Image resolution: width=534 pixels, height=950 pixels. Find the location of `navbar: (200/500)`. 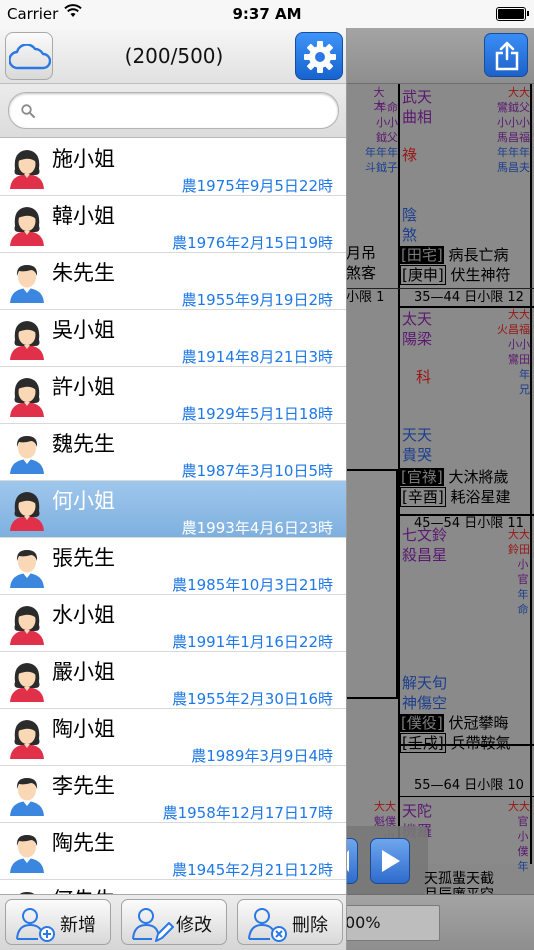

navbar: (200/500) is located at coordinates (173, 56).